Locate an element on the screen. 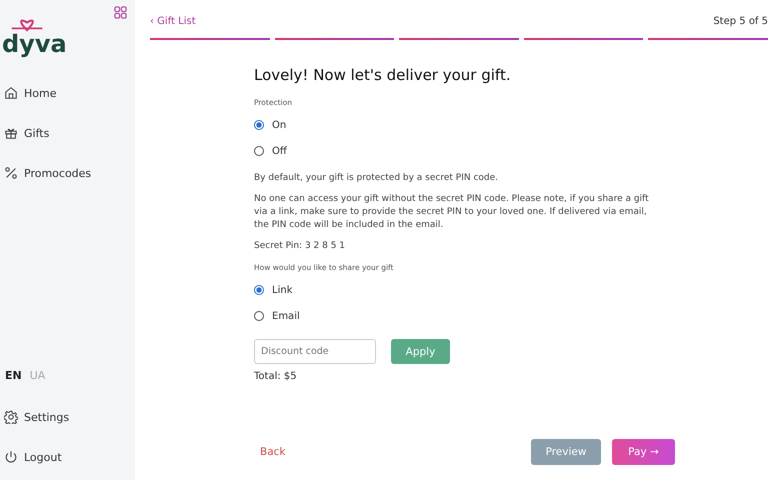 Image resolution: width=768 pixels, height=480 pixels. nav-item: Promocodes is located at coordinates (69, 173).